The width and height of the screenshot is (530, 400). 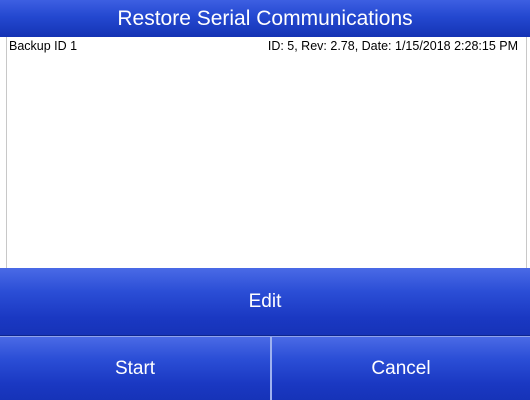 What do you see at coordinates (43, 46) in the screenshot?
I see `backup-name: Backup ID 1` at bounding box center [43, 46].